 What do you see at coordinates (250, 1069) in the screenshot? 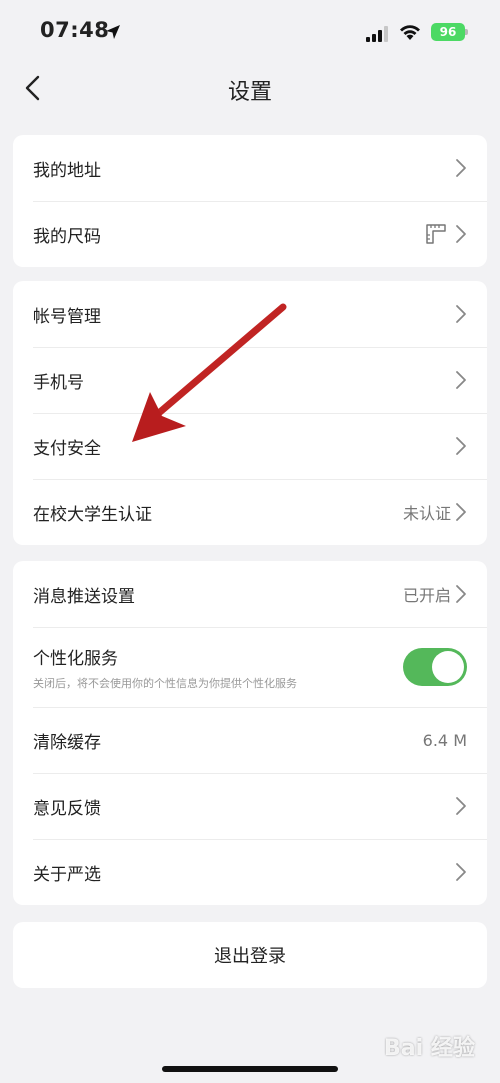
I see `home-indicator` at bounding box center [250, 1069].